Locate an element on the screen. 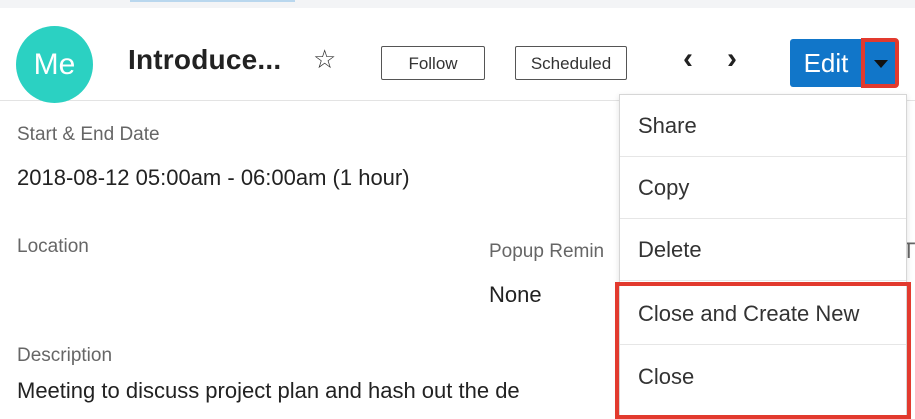 This screenshot has height=419, width=915. highlight-box is located at coordinates (763, 350).